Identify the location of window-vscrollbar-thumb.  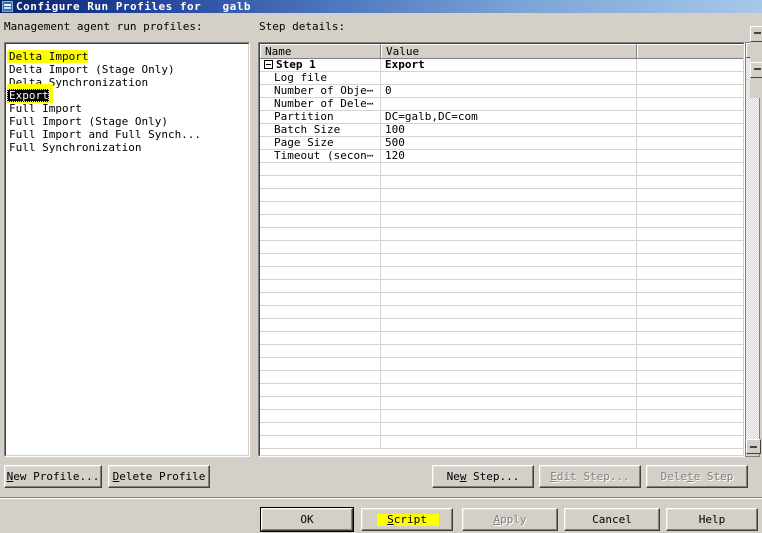
(756, 80).